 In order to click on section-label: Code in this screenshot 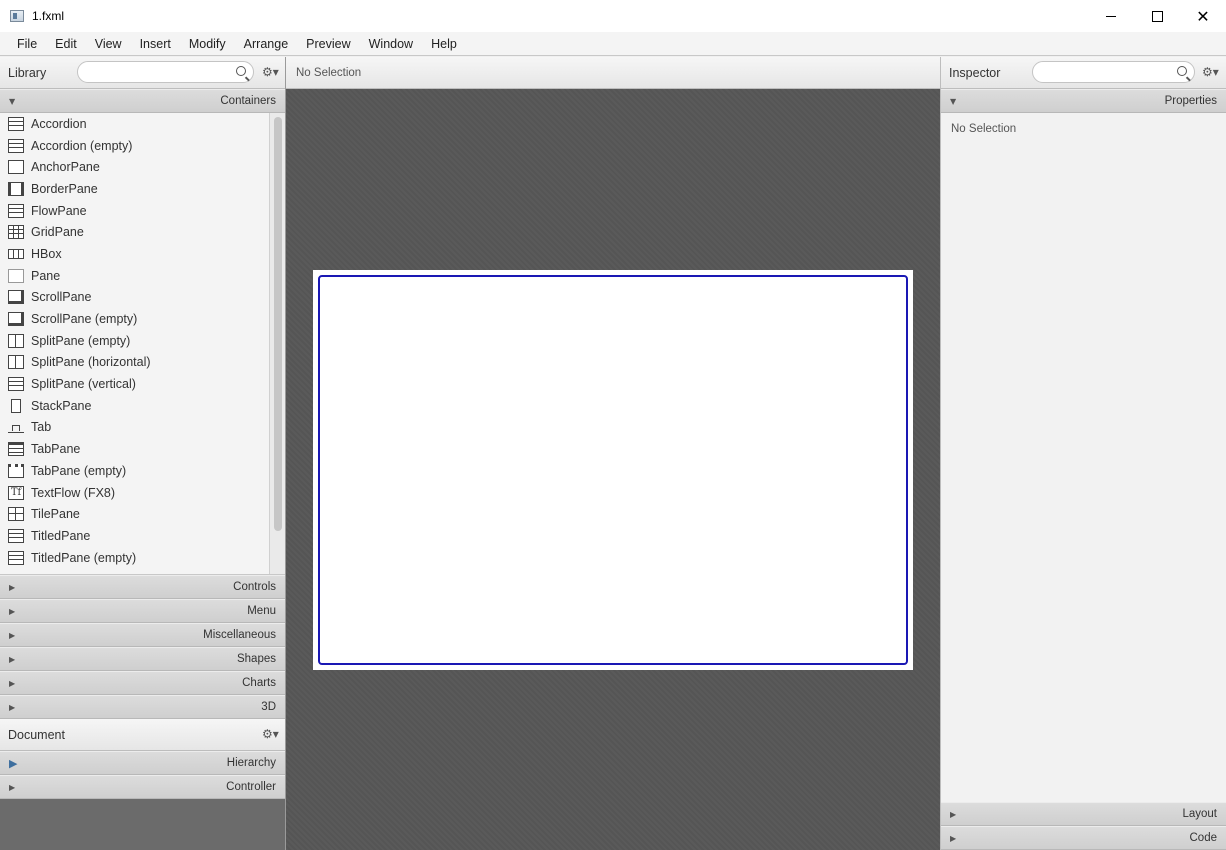, I will do `click(1203, 838)`.